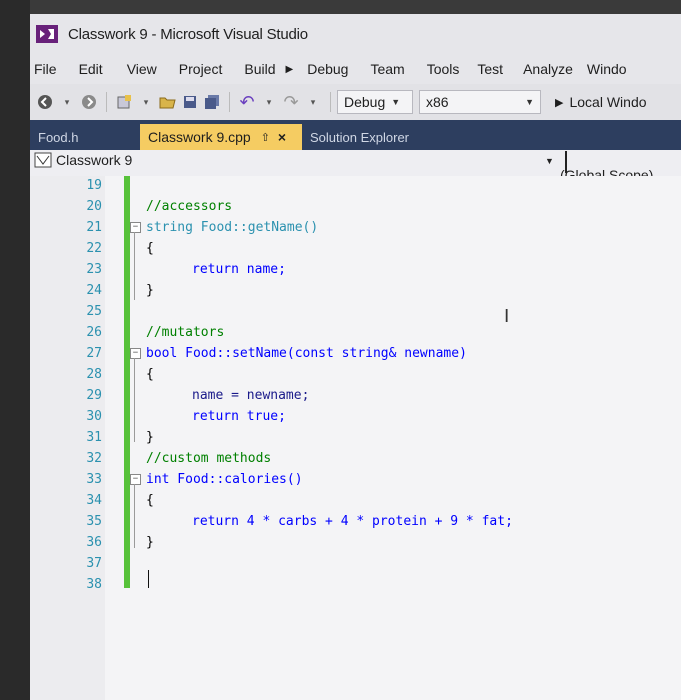 This screenshot has height=700, width=681. I want to click on menu-analyze: Analyze, so click(548, 69).